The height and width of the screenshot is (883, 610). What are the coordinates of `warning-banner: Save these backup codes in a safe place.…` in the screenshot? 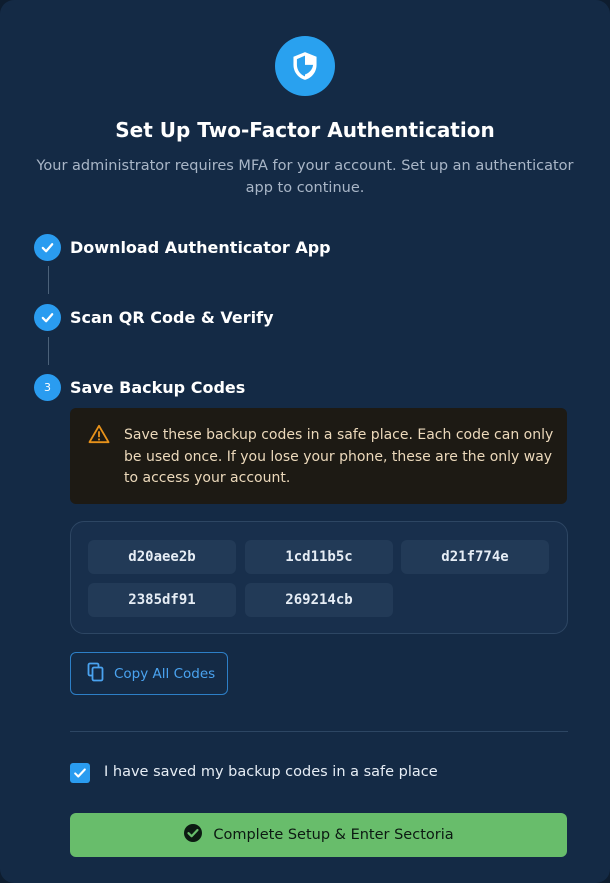 It's located at (318, 456).